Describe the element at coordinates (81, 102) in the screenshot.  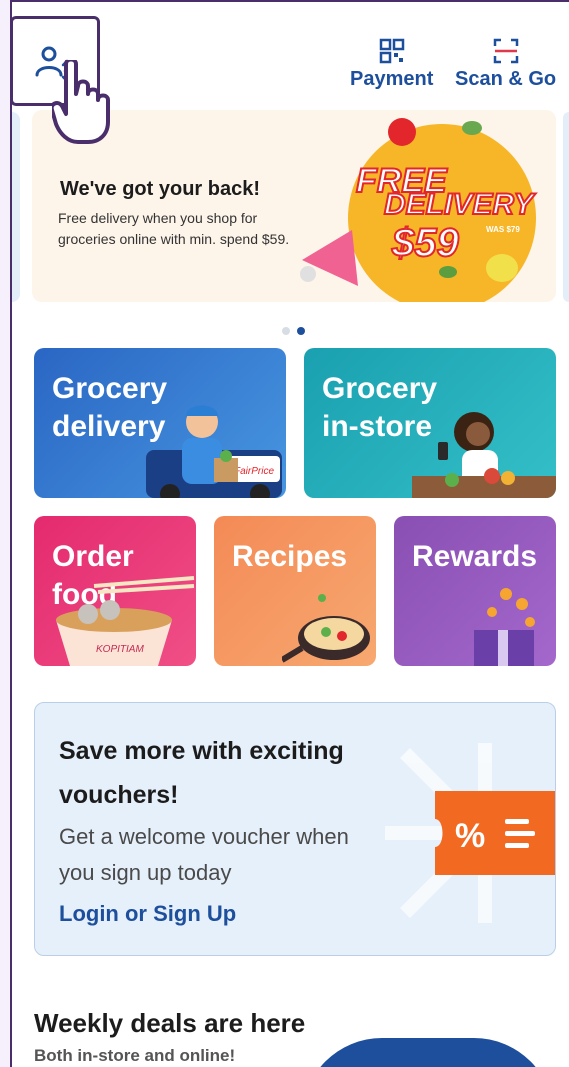
I see `tap-hand-icon` at that location.